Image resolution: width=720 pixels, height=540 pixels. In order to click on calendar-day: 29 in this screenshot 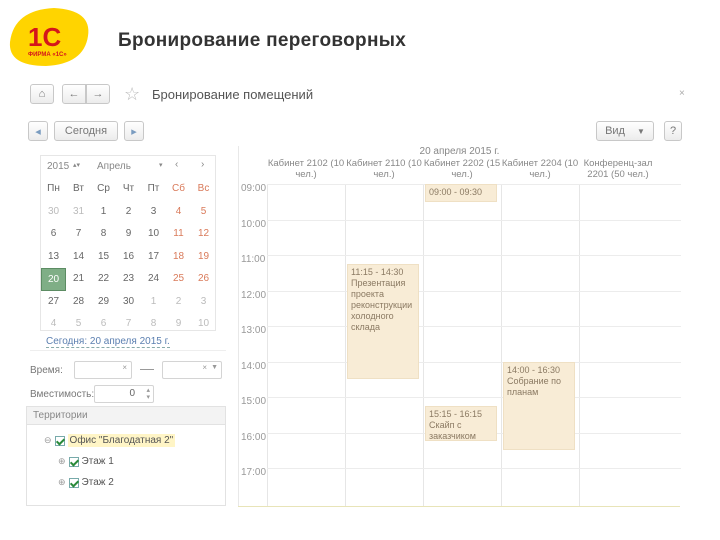, I will do `click(103, 302)`.